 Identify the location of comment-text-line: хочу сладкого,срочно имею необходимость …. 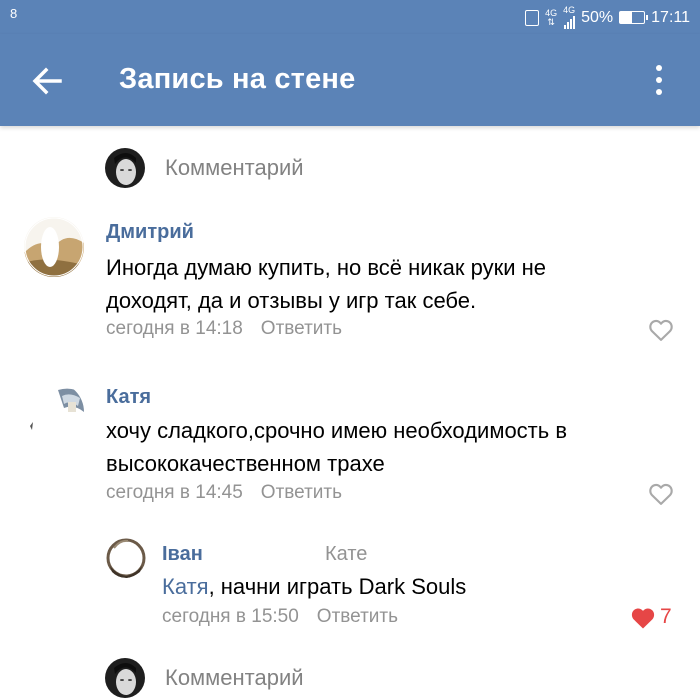
(337, 430).